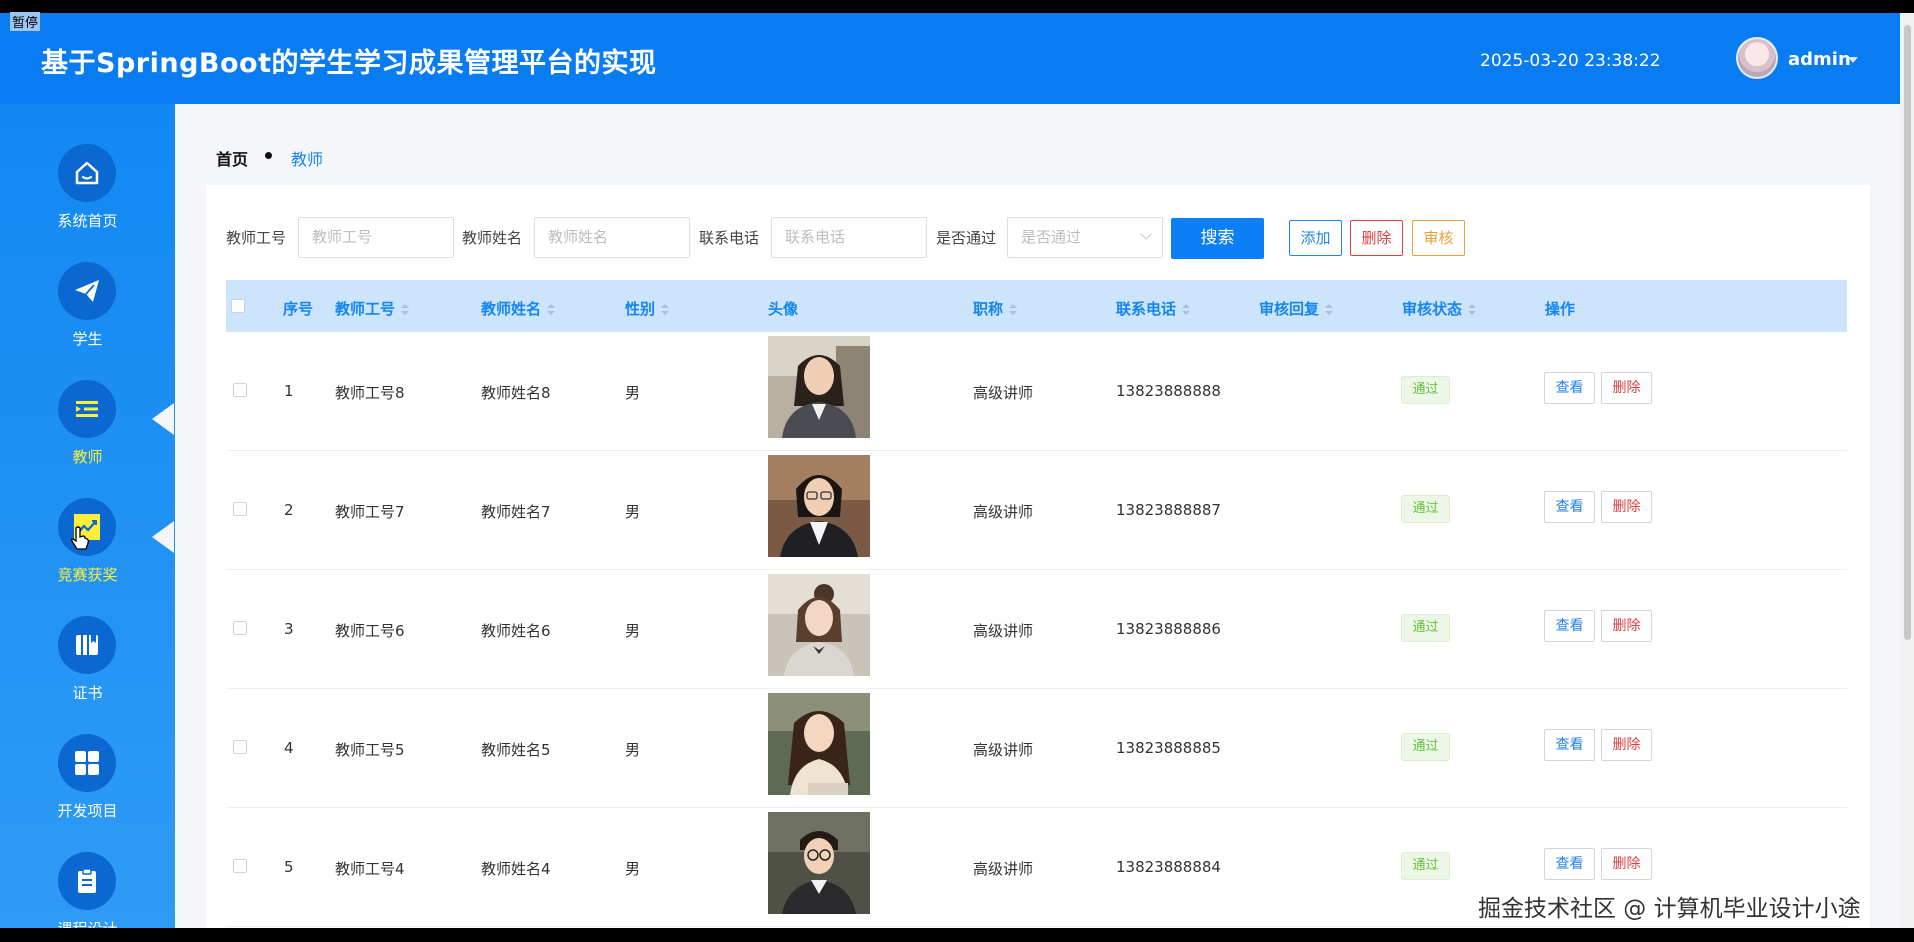  I want to click on approved-label: 是否通过, so click(966, 238).